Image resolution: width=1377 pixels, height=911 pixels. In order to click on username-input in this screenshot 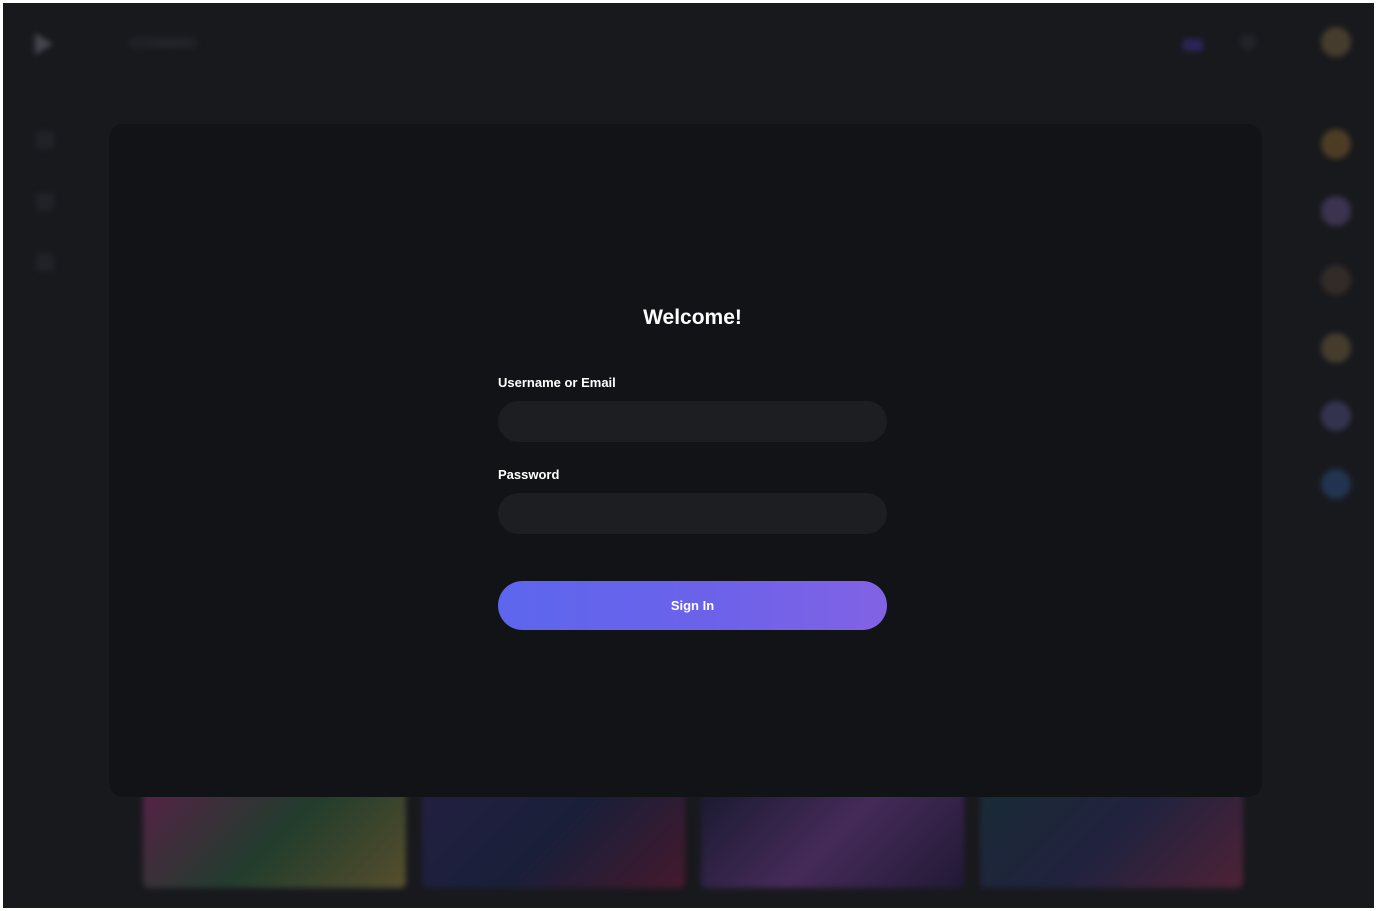, I will do `click(692, 421)`.